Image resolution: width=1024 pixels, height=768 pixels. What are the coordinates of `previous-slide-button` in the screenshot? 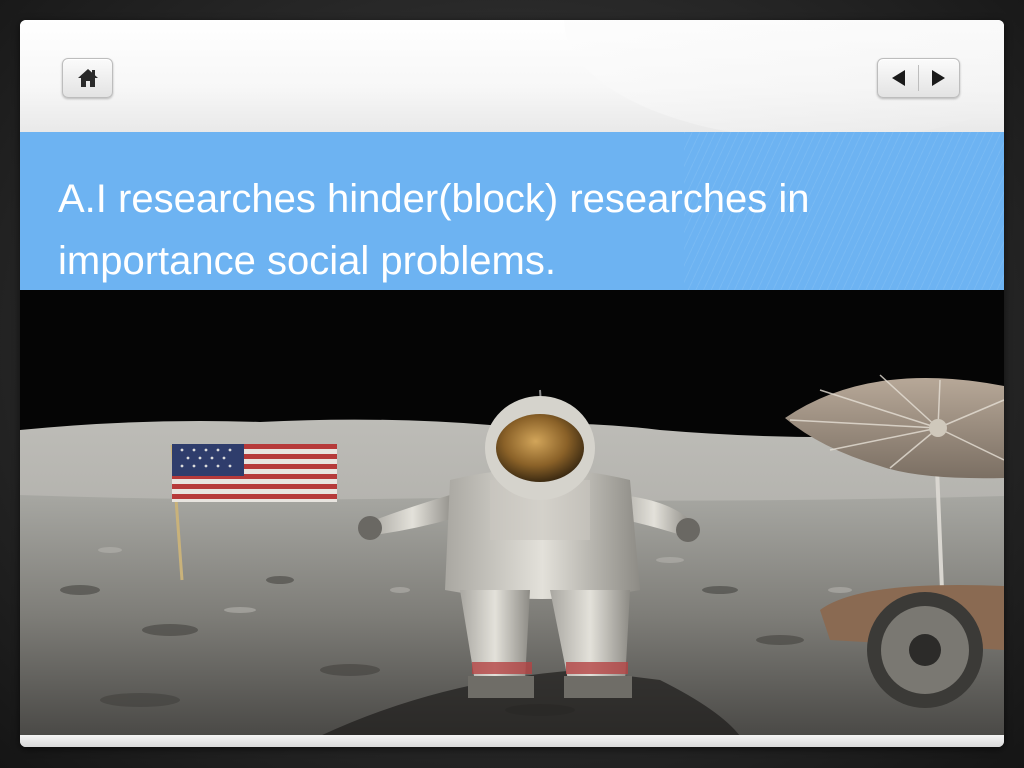 It's located at (898, 78).